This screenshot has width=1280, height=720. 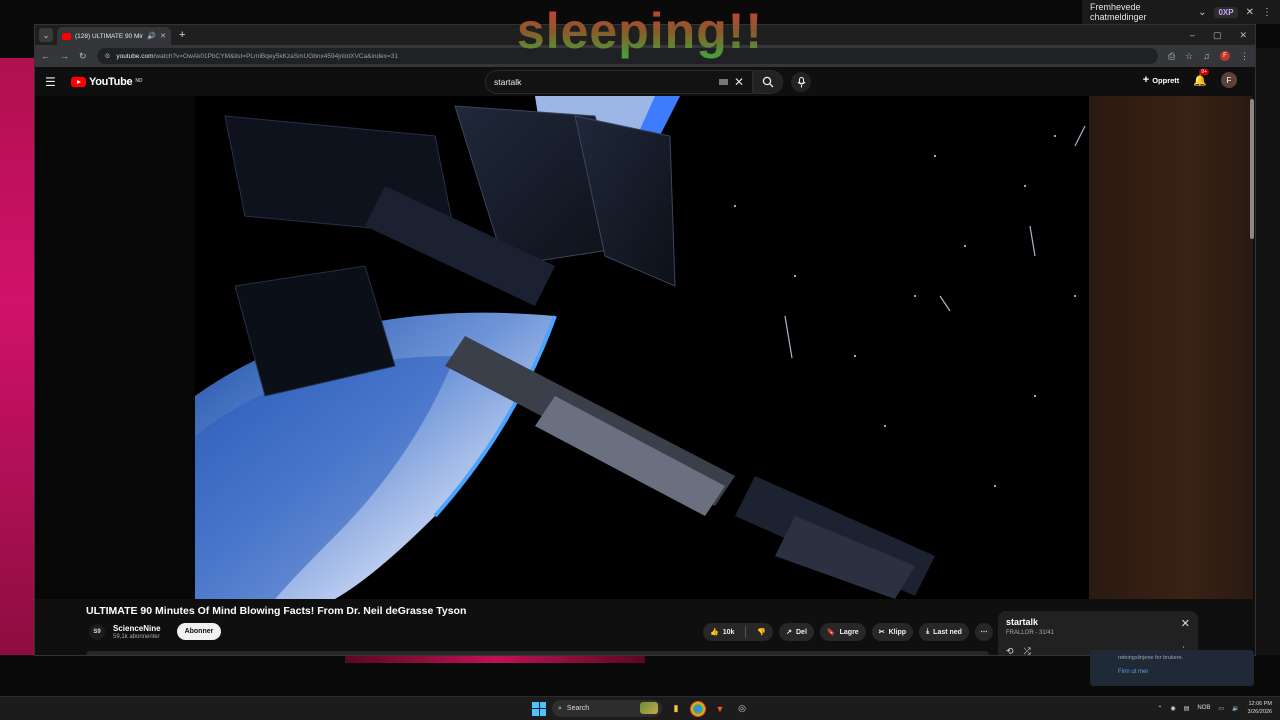 I want to click on browser-profile-avatar: F, so click(x=1225, y=56).